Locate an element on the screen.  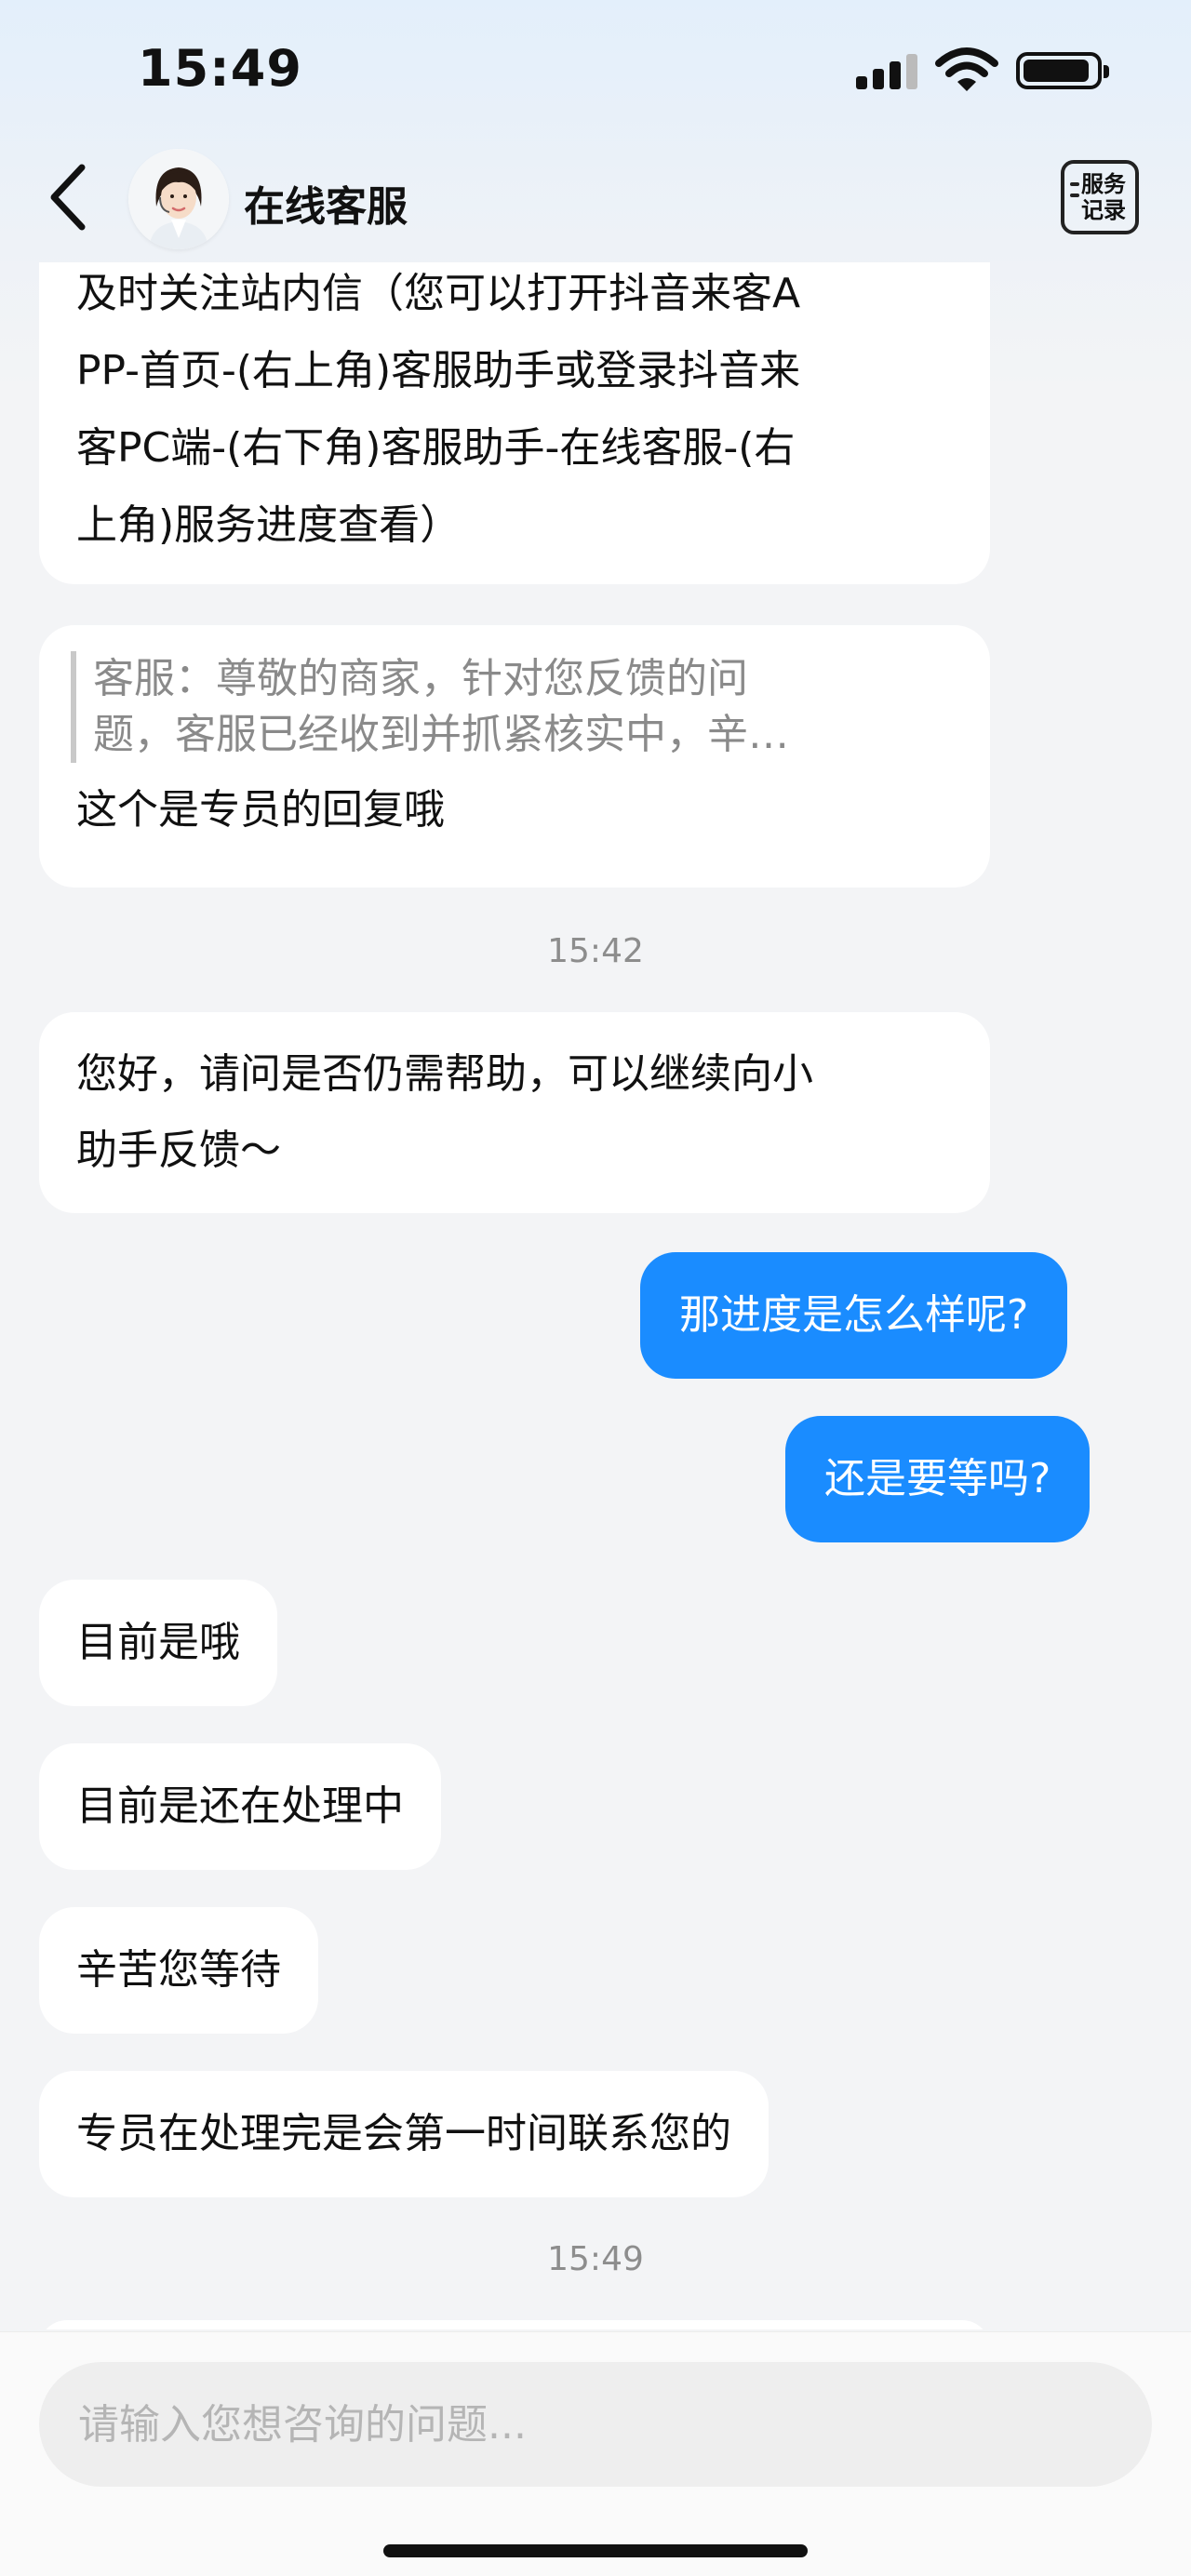
page-title: 在线客服 is located at coordinates (326, 207).